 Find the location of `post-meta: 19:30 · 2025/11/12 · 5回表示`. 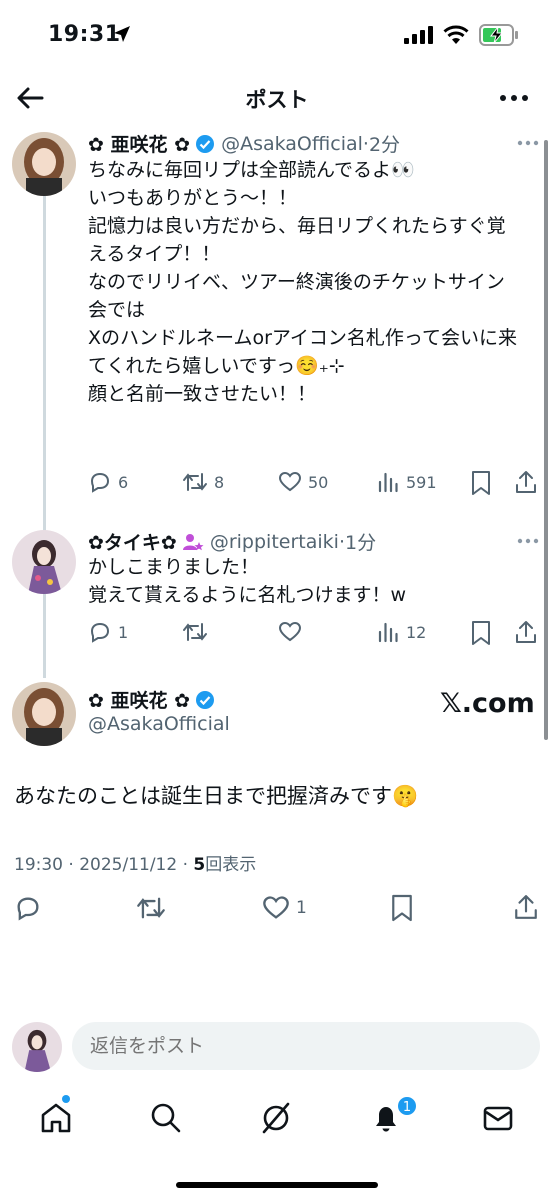

post-meta: 19:30 · 2025/11/12 · 5回表示 is located at coordinates (135, 862).